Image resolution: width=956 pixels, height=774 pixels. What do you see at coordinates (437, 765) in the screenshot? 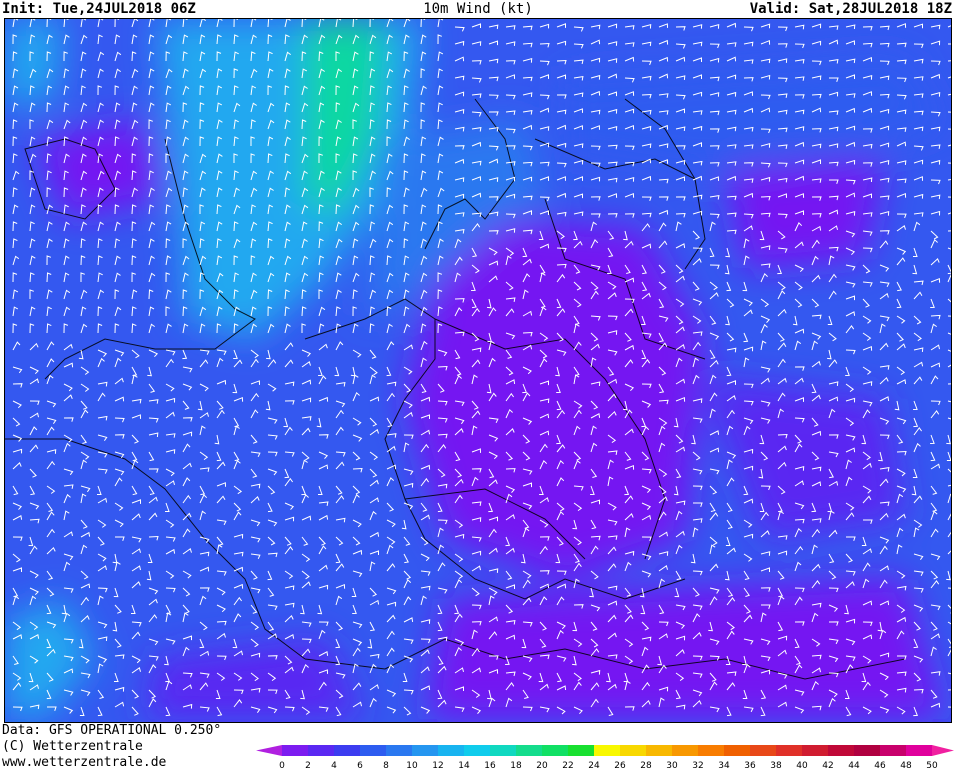
I see `legend-label: 12` at bounding box center [437, 765].